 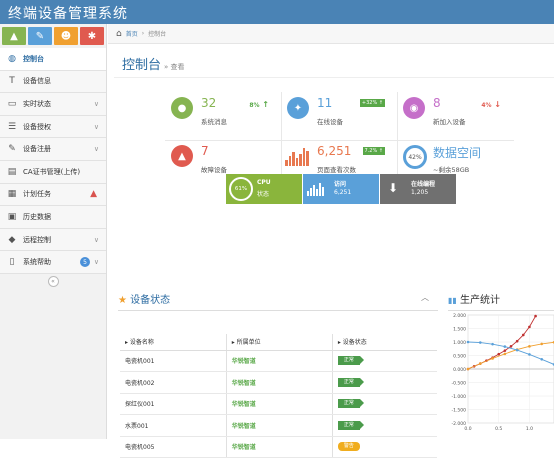 I want to click on stat-change: 8% ↑, so click(x=259, y=104).